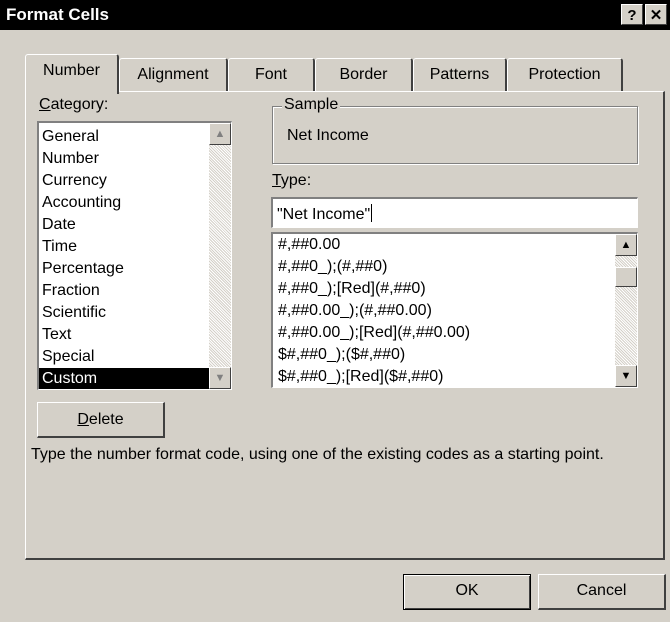 The height and width of the screenshot is (622, 670). What do you see at coordinates (445, 376) in the screenshot?
I see `format-code-item: $#,##0_);[Red]($#,##0)` at bounding box center [445, 376].